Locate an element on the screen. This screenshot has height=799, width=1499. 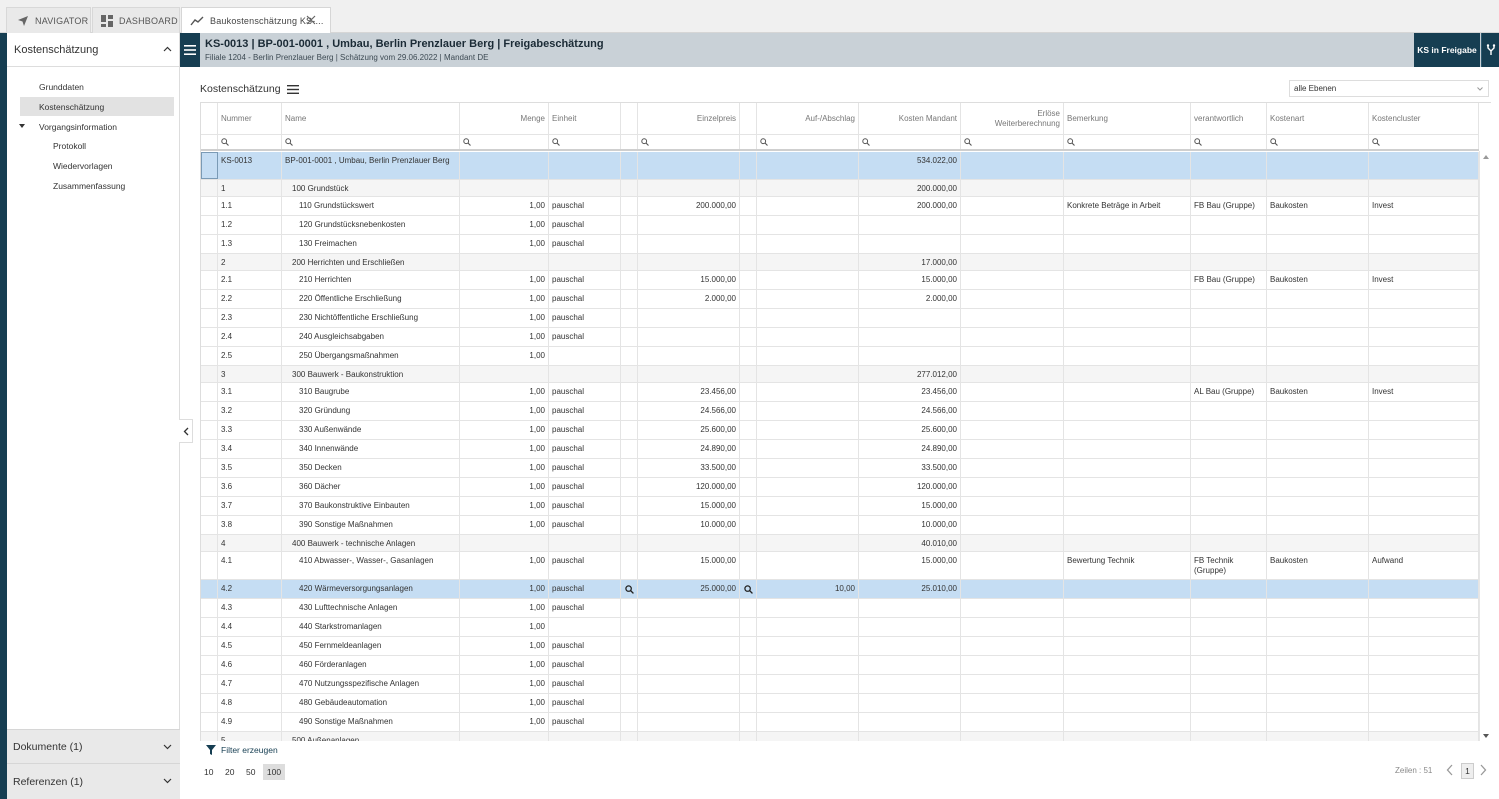
accordion-dokumente: Dokumente (1) is located at coordinates (93, 746).